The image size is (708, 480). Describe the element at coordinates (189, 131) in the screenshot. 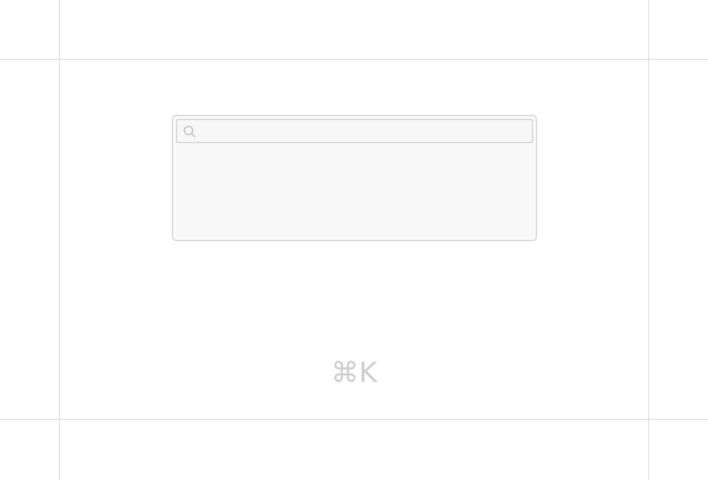

I see `search-icon` at that location.